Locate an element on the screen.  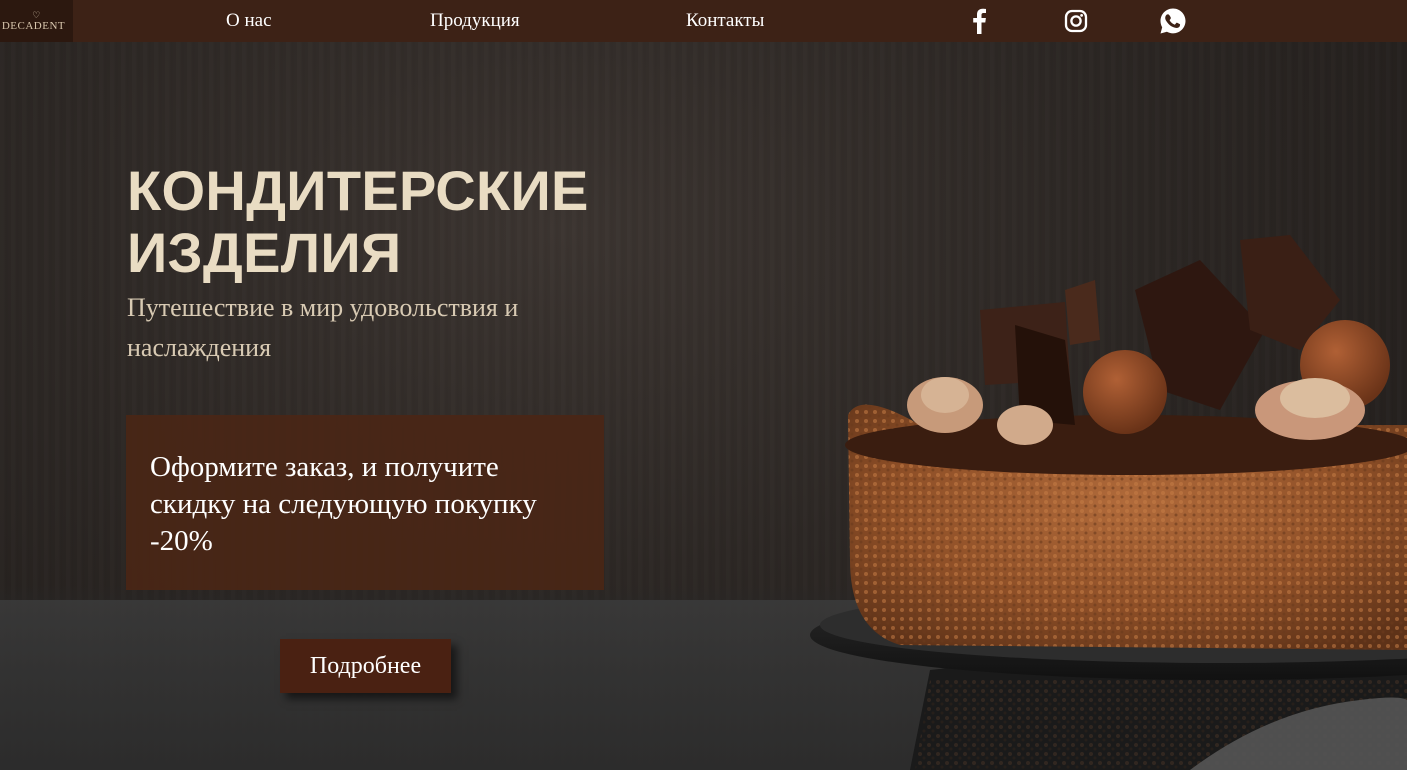
whatsapp-icon is located at coordinates (1173, 21).